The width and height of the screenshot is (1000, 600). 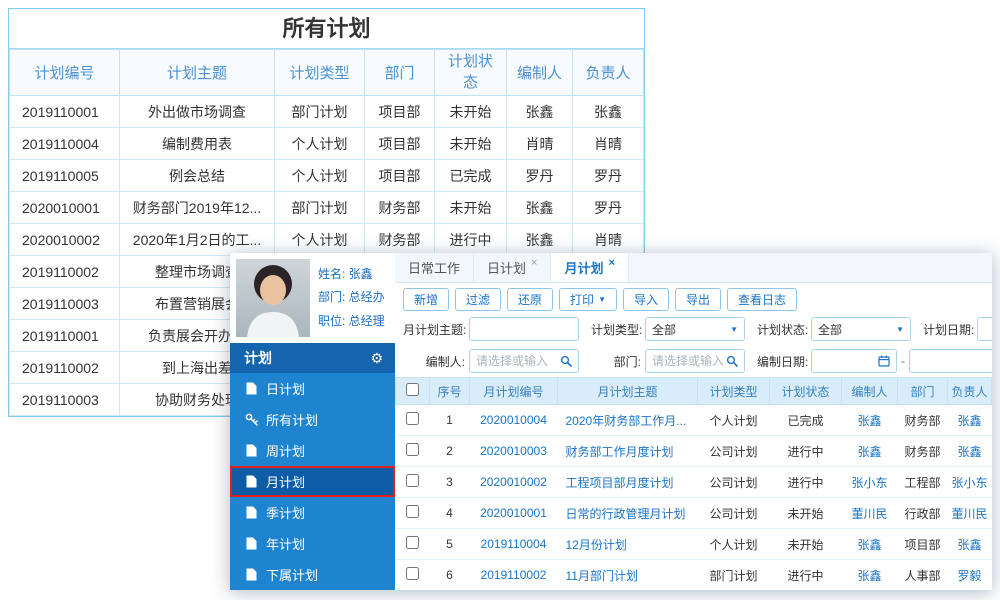 What do you see at coordinates (470, 175) in the screenshot?
I see `cell-status: 已完成` at bounding box center [470, 175].